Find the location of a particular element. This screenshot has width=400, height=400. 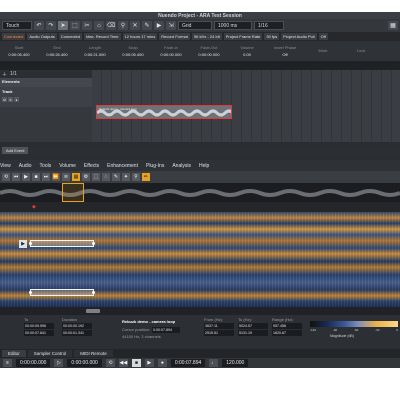

menu-item-audio: Audio is located at coordinates (25, 166).